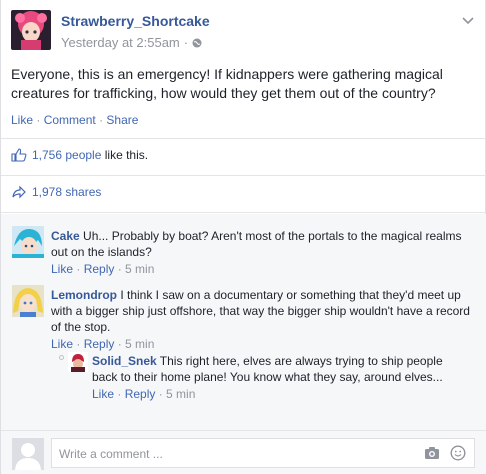  I want to click on shares-summary: 1,978 shares, so click(56, 192).